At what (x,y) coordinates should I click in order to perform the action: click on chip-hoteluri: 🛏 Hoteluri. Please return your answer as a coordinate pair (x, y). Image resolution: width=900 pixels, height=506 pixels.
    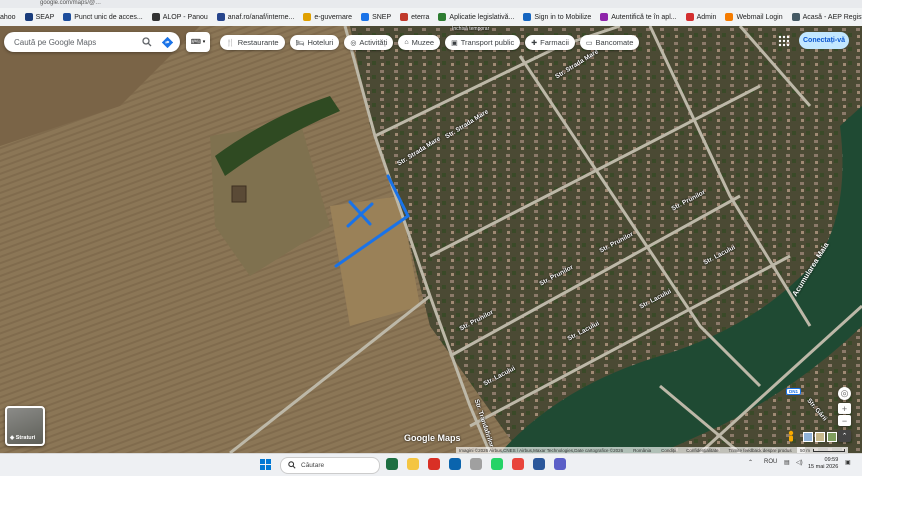
    Looking at the image, I should click on (314, 42).